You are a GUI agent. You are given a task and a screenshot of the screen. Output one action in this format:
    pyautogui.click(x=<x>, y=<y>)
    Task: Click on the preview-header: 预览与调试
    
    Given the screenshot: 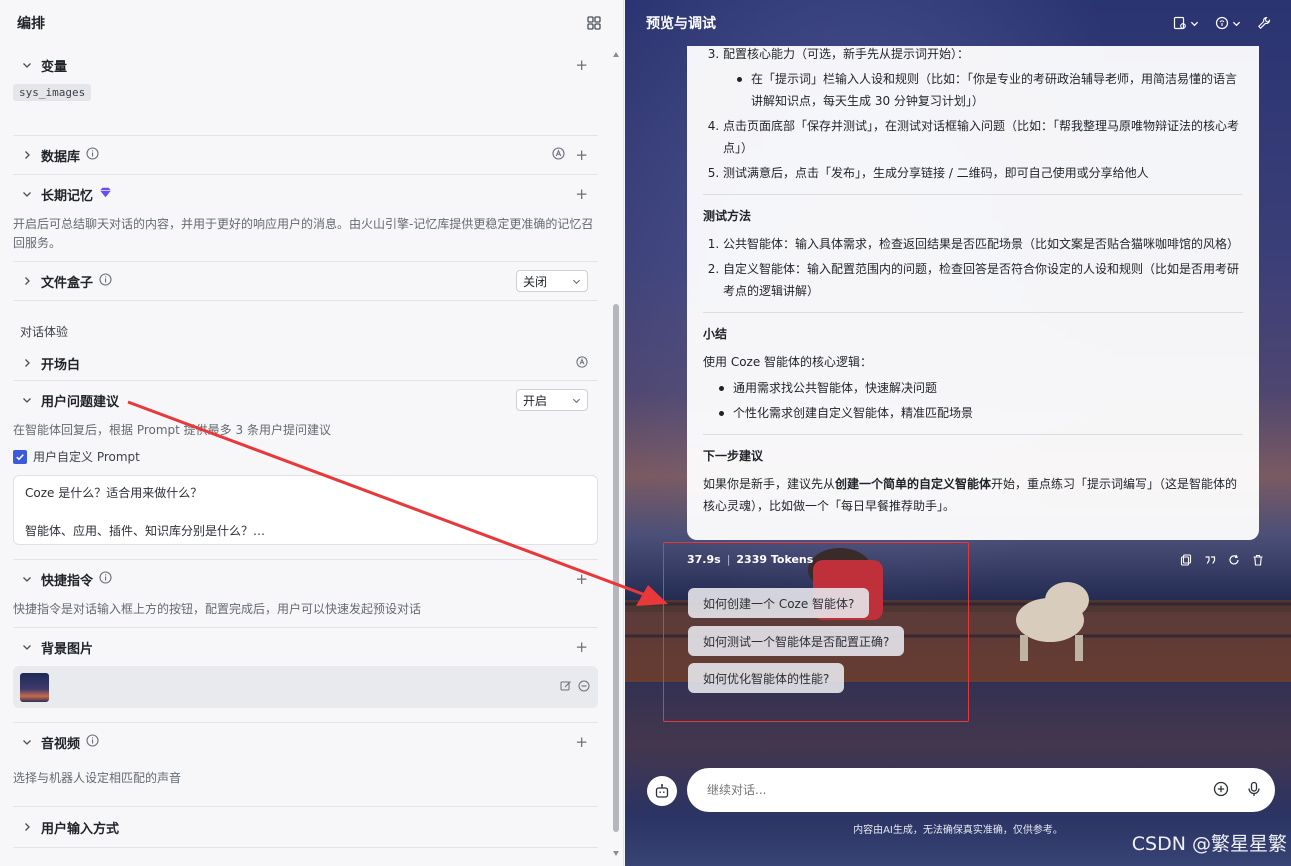 What is the action you would take?
    pyautogui.click(x=958, y=23)
    